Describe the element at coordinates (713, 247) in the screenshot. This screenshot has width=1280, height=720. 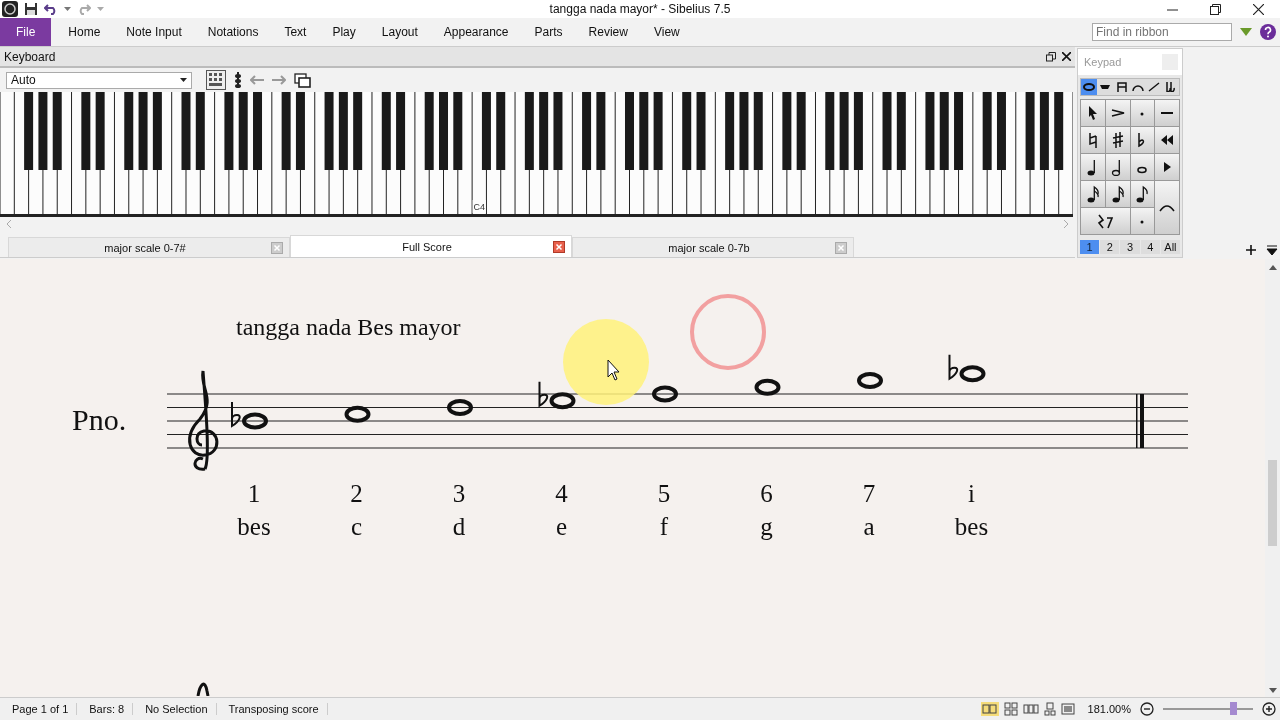
I see `document-tab: major scale 0-7b` at that location.